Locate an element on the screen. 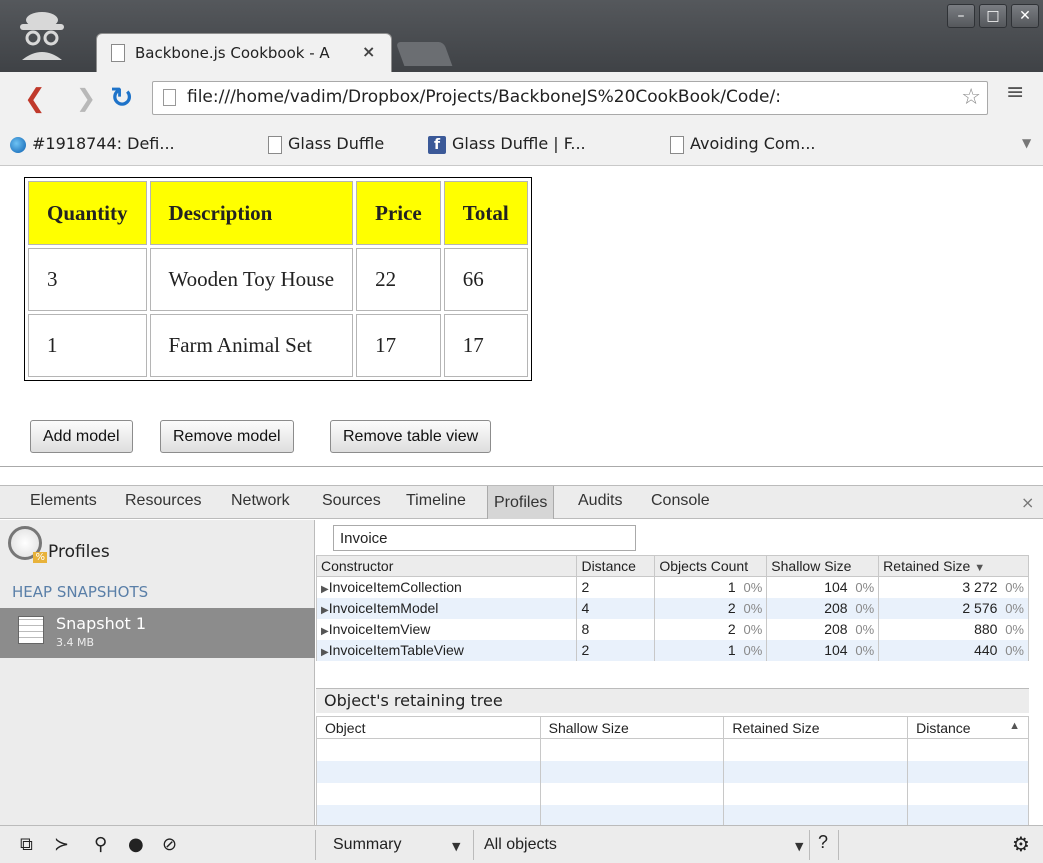  col-retained-size: Retained Size is located at coordinates (816, 727).